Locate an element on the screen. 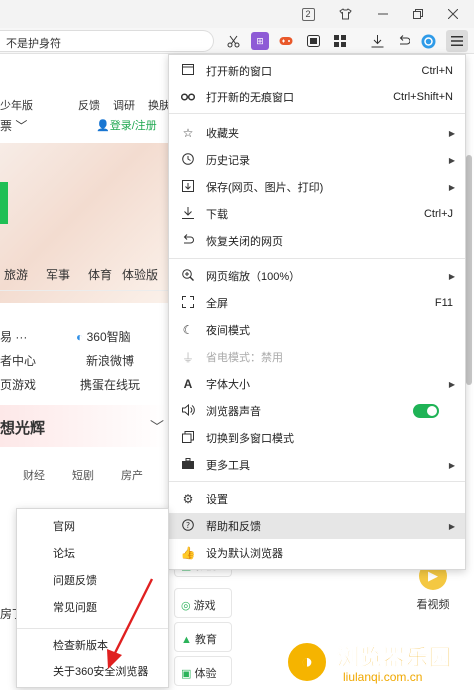  menu-item-help: ? 帮助和反馈 ▶ is located at coordinates (317, 526).